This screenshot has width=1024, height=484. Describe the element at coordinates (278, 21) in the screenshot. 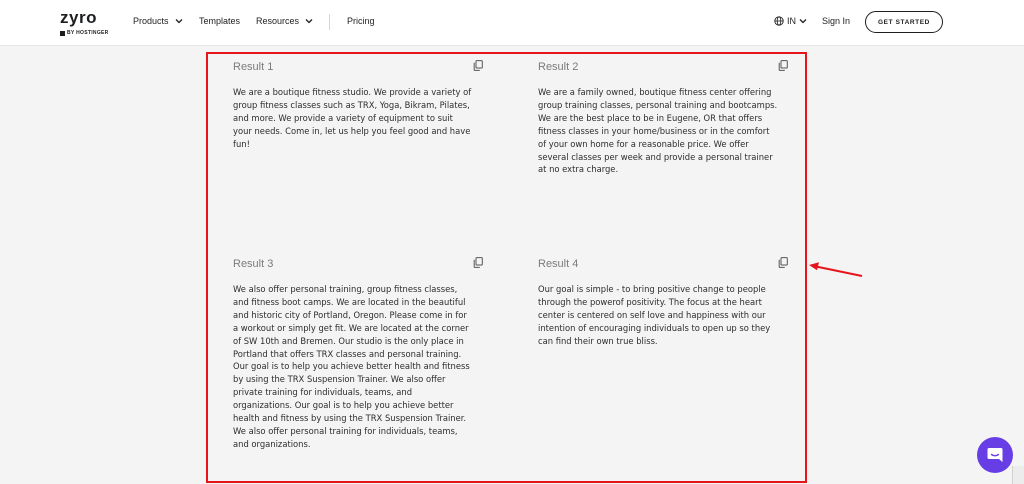

I see `nav-resources-label: Resources` at that location.